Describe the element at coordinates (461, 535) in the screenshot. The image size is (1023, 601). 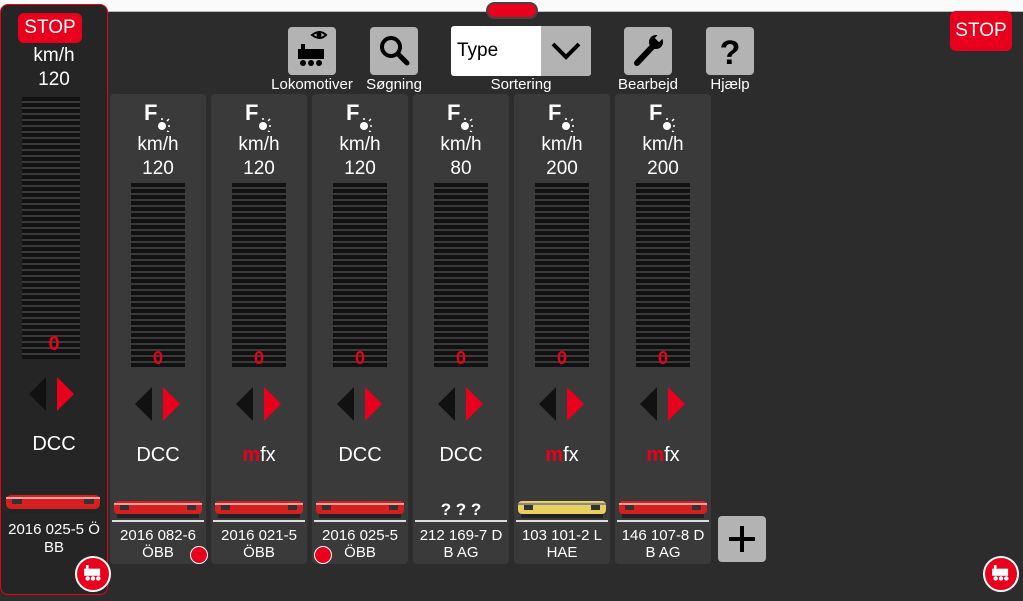
I see `loco-name-line1: 212 169-7 D` at that location.